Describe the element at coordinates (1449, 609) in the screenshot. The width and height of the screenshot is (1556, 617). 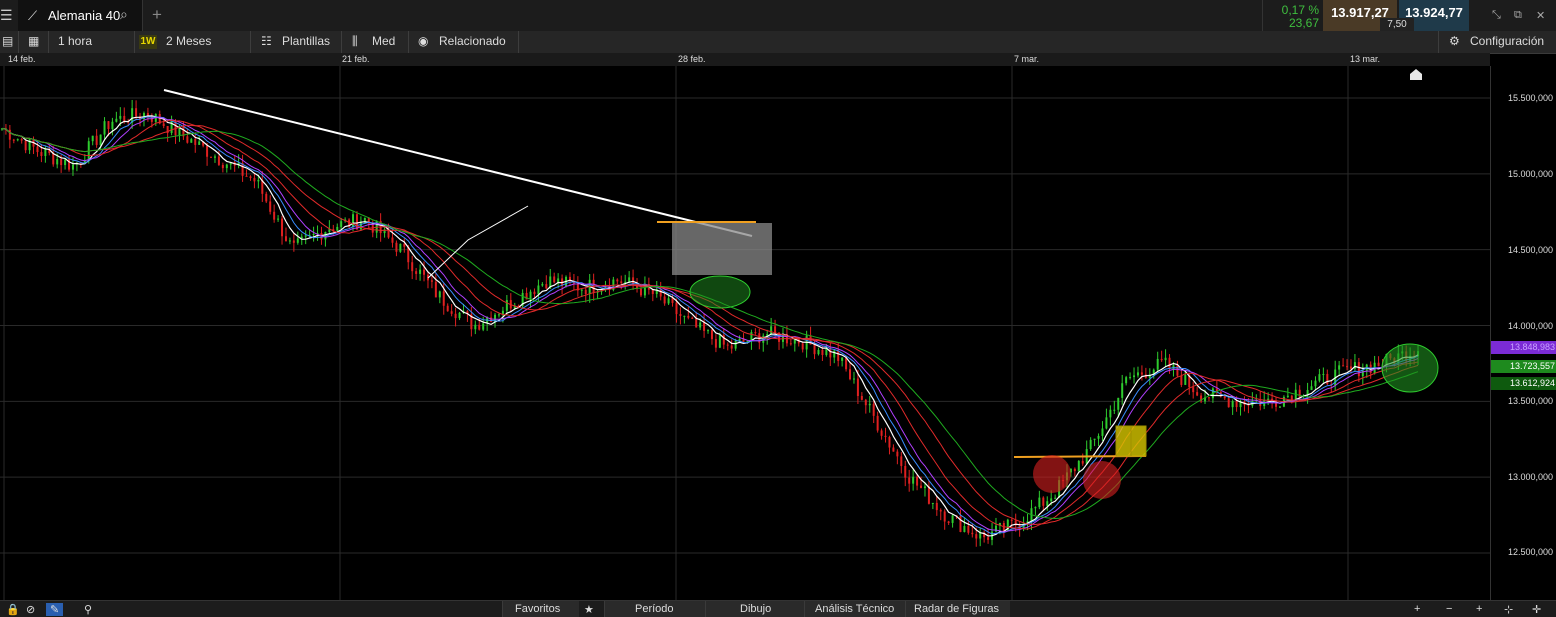
I see `zoom-out-icon: −` at that location.